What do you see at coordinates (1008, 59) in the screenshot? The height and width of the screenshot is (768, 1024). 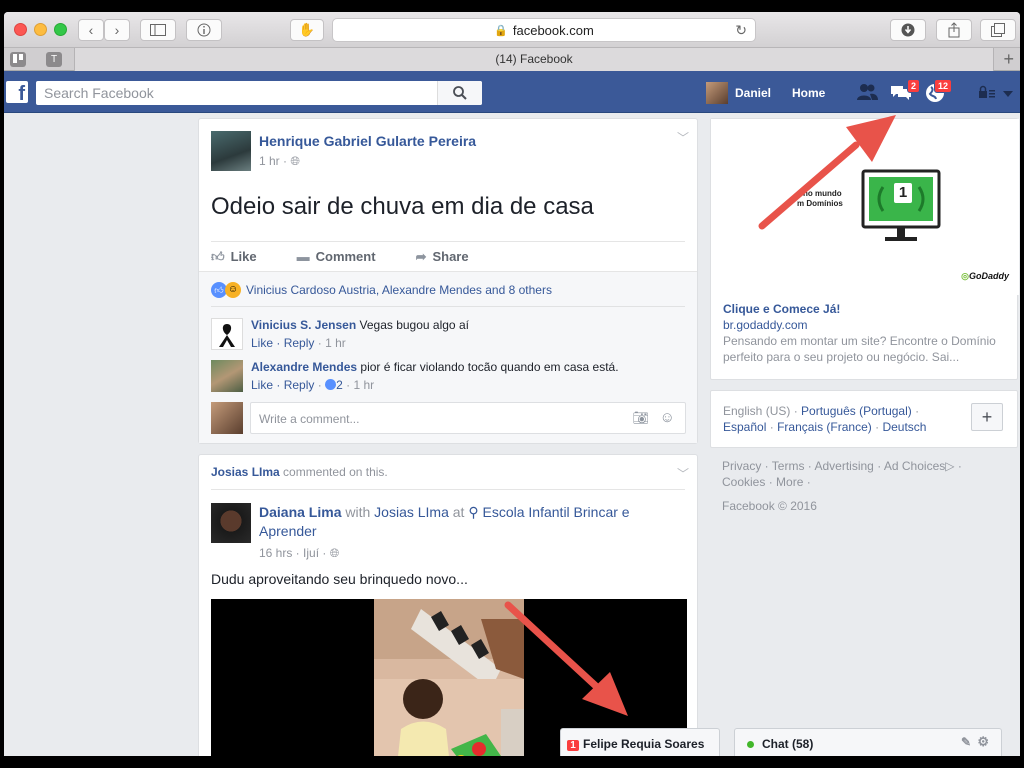 I see `new-tab-button: +` at bounding box center [1008, 59].